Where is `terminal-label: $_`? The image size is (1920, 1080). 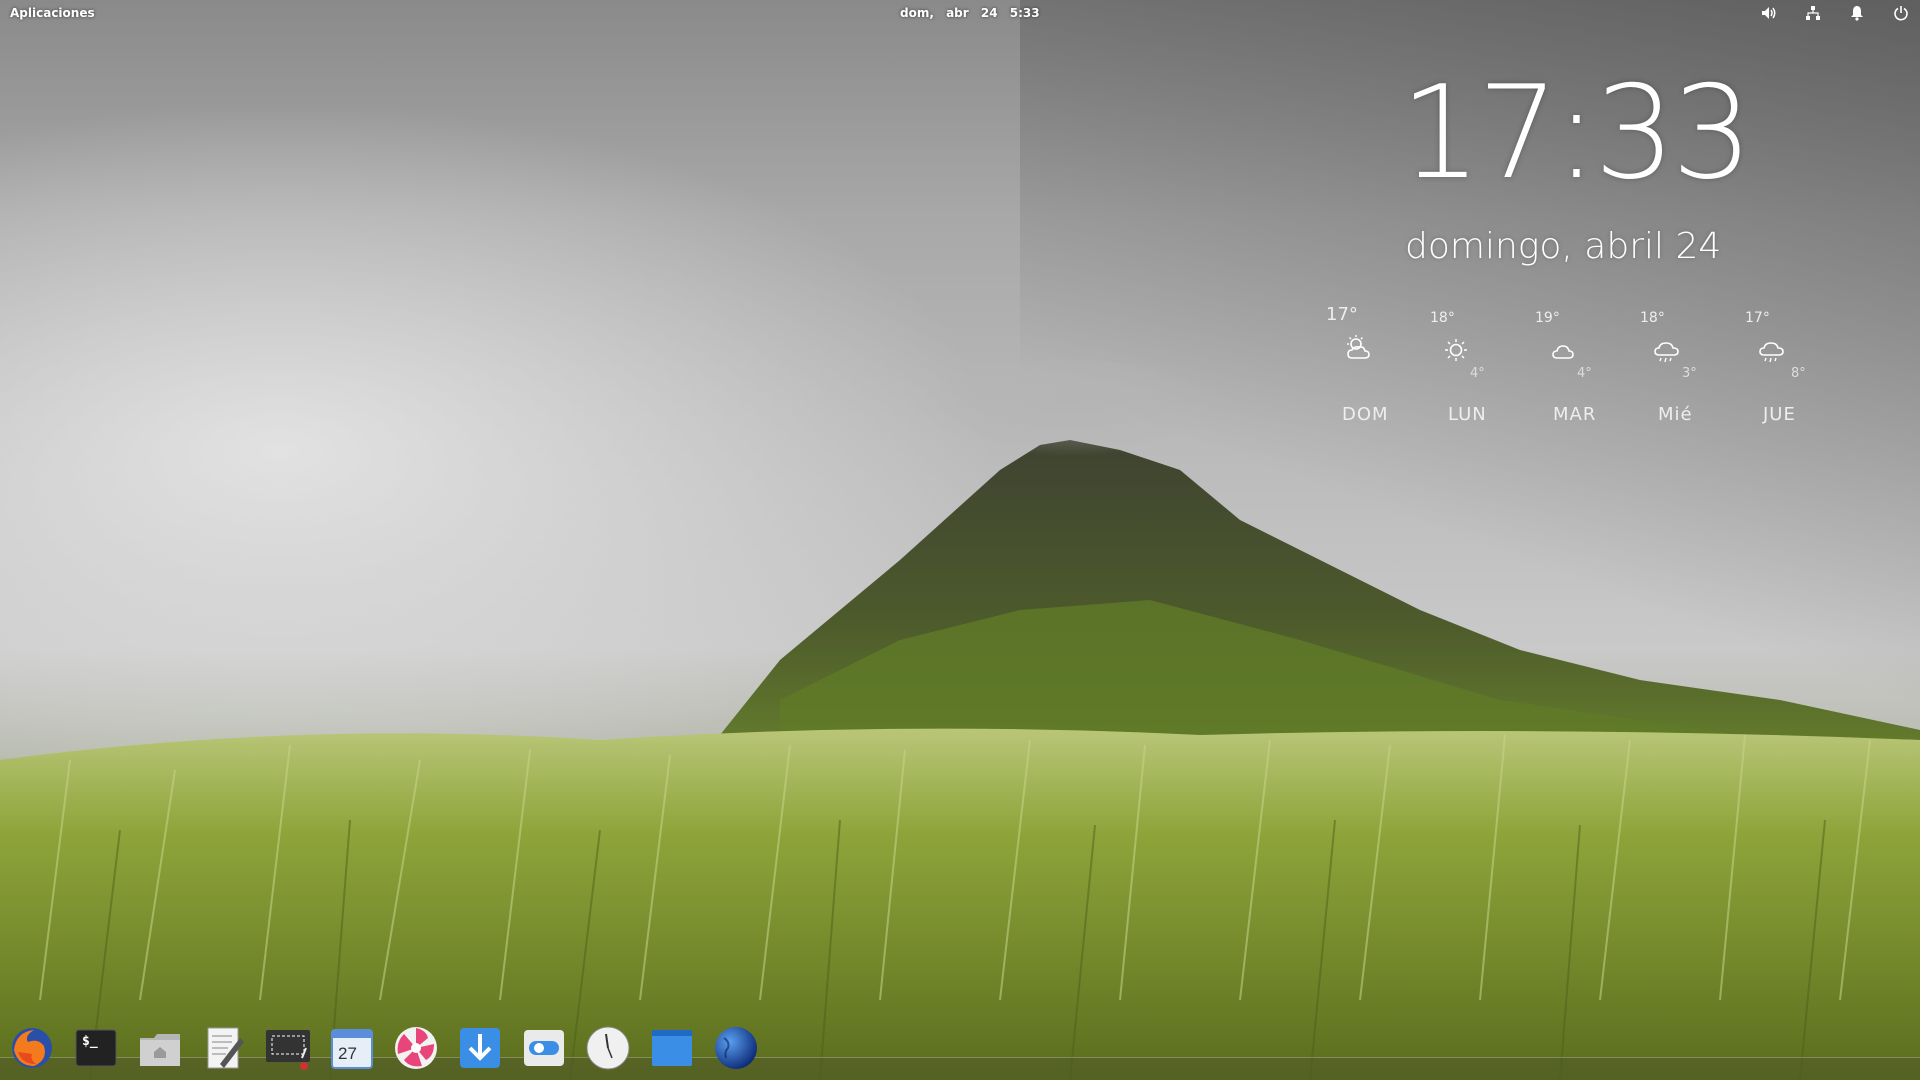 terminal-label: $_ is located at coordinates (90, 1041).